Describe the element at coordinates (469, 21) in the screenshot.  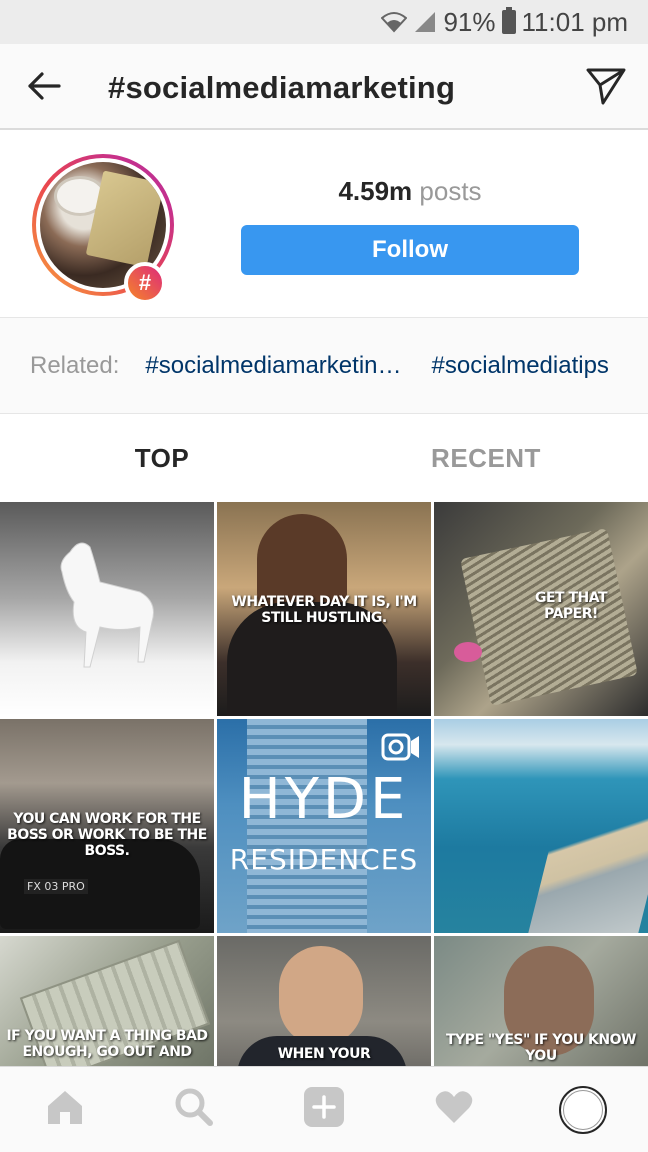
I see `battery-percent: 91%` at that location.